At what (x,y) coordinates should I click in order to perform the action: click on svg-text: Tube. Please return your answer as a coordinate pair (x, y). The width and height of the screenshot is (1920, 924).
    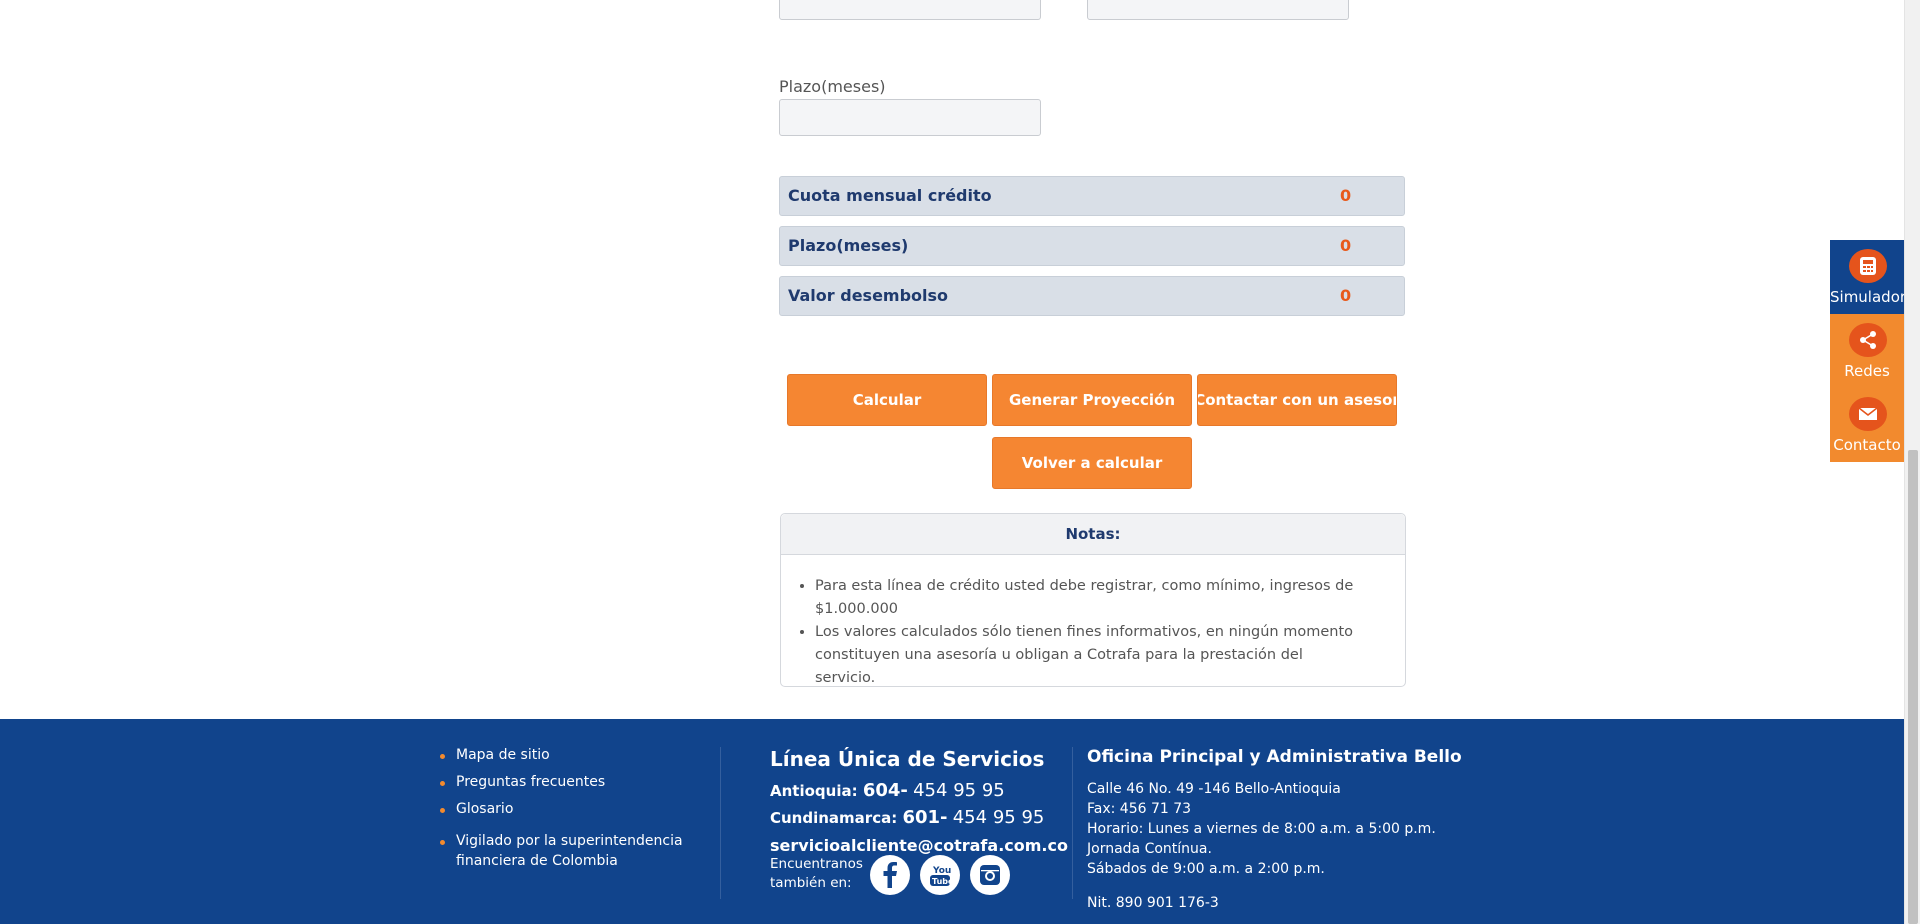
    Looking at the image, I should click on (942, 881).